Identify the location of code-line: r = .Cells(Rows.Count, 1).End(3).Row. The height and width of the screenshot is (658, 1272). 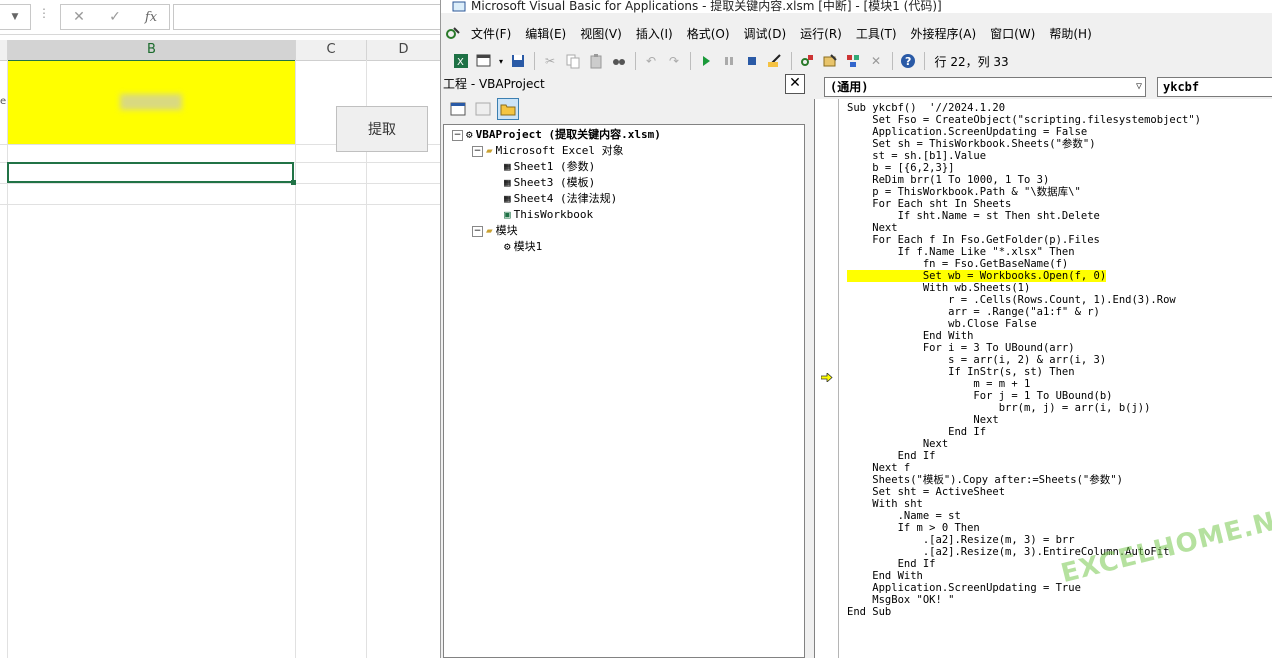
(1011, 300).